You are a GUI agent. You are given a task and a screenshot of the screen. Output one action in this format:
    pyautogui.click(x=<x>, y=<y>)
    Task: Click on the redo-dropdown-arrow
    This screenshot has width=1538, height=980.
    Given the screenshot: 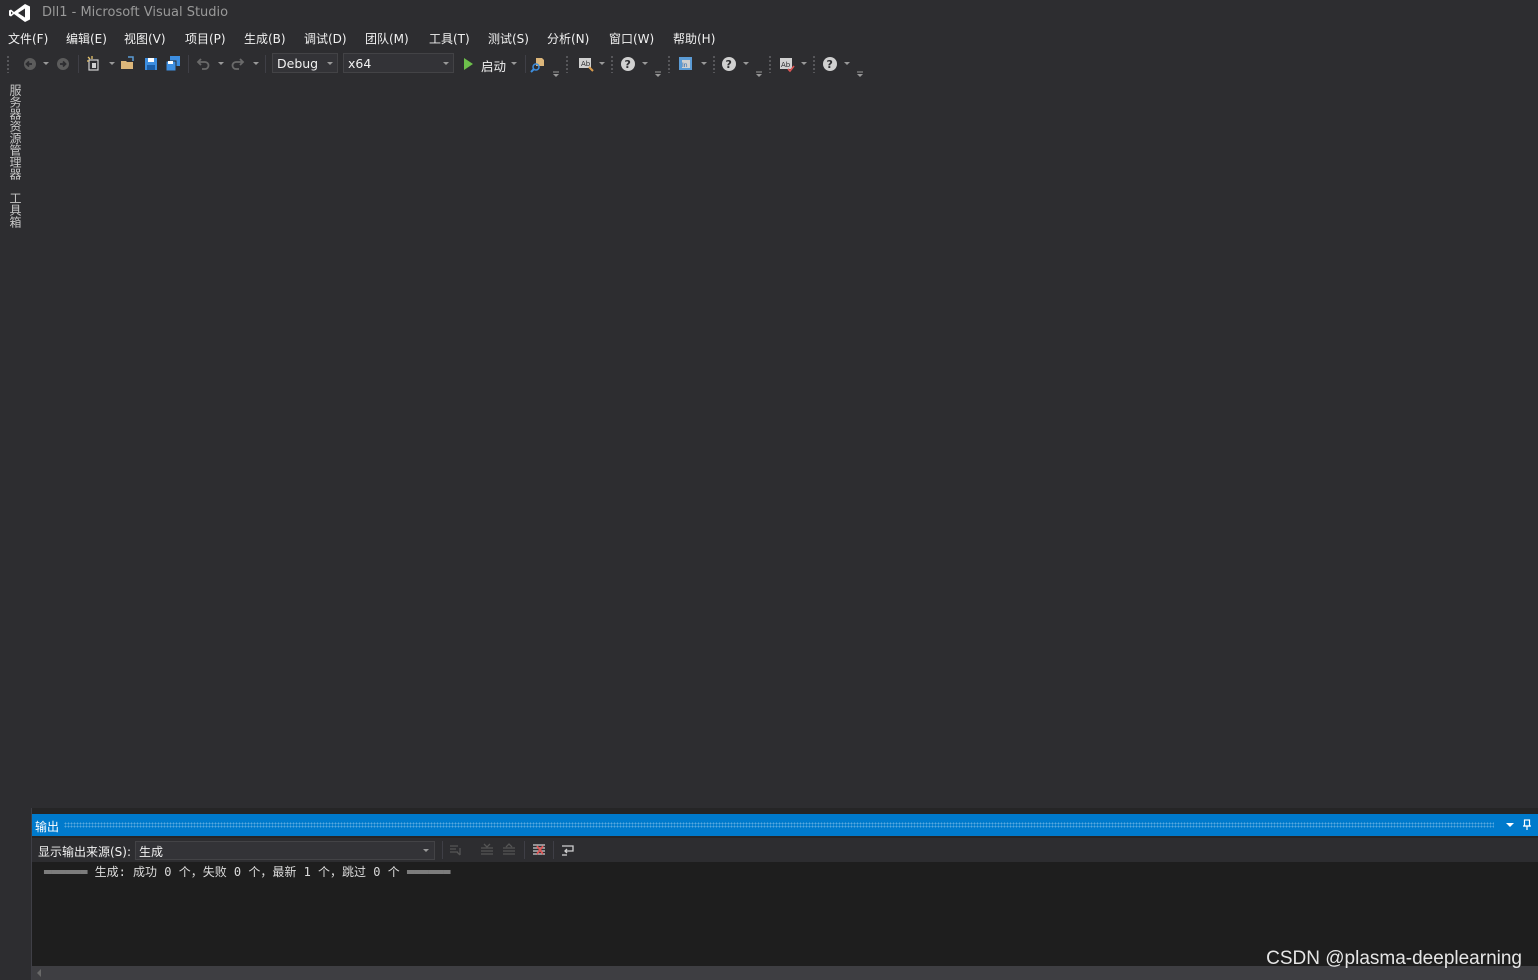 What is the action you would take?
    pyautogui.click(x=256, y=63)
    